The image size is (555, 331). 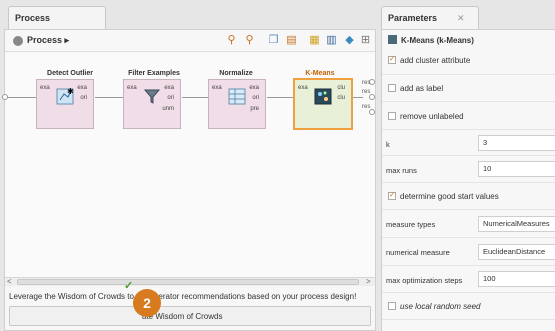 What do you see at coordinates (418, 252) in the screenshot?
I see `param-label-numerical-measure: numerical measure` at bounding box center [418, 252].